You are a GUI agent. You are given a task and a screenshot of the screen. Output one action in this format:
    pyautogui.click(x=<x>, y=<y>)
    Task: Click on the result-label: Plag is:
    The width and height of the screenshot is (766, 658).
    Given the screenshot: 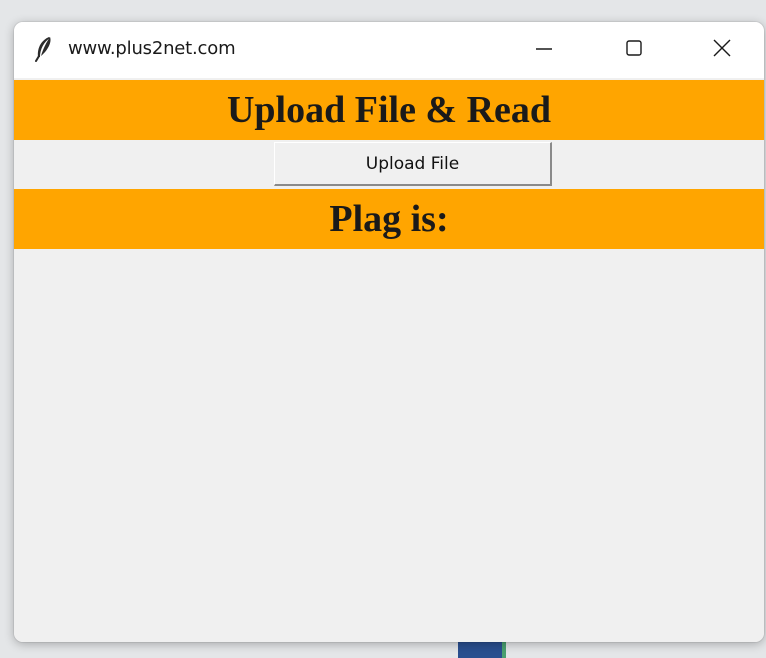 What is the action you would take?
    pyautogui.click(x=389, y=219)
    